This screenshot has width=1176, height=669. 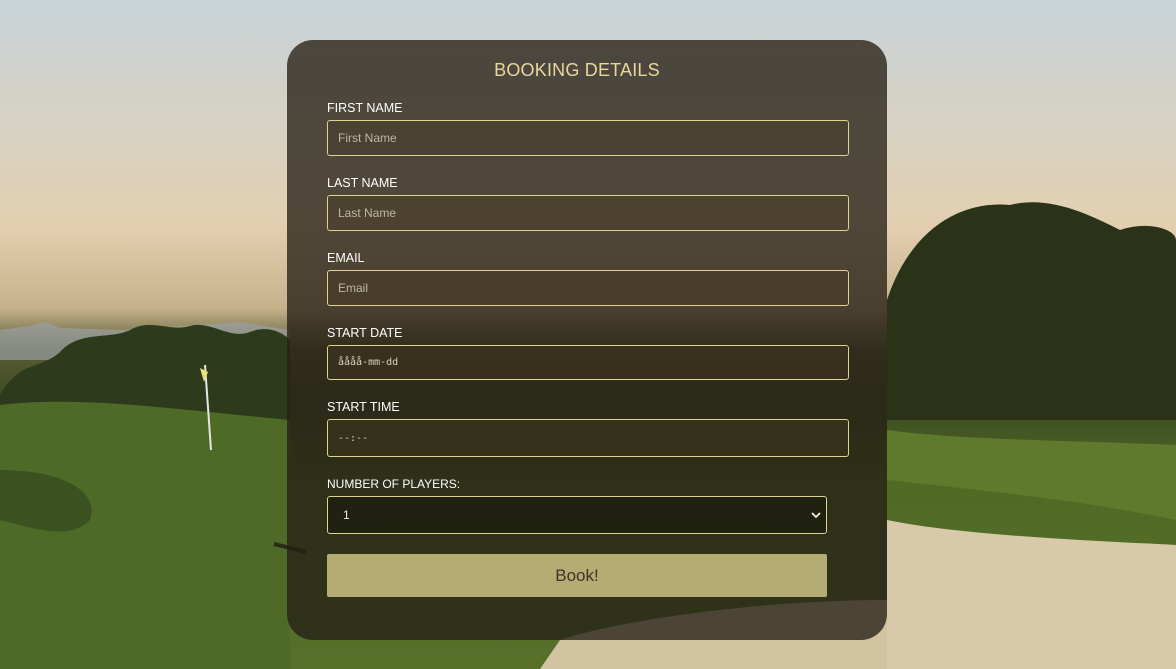 What do you see at coordinates (588, 362) in the screenshot?
I see `start-date-input: åååå-mm-dd` at bounding box center [588, 362].